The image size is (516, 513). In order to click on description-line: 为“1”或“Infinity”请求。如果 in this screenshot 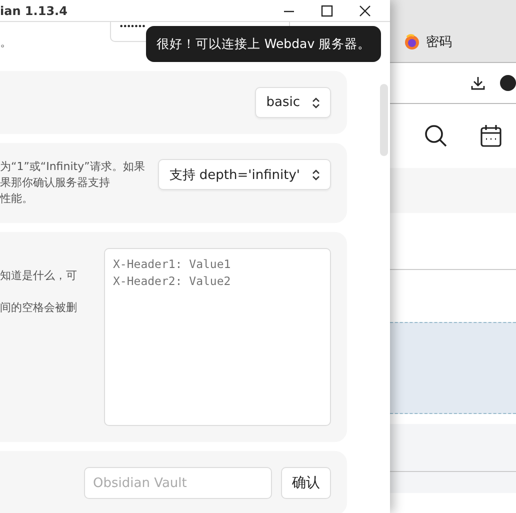, I will do `click(72, 167)`.